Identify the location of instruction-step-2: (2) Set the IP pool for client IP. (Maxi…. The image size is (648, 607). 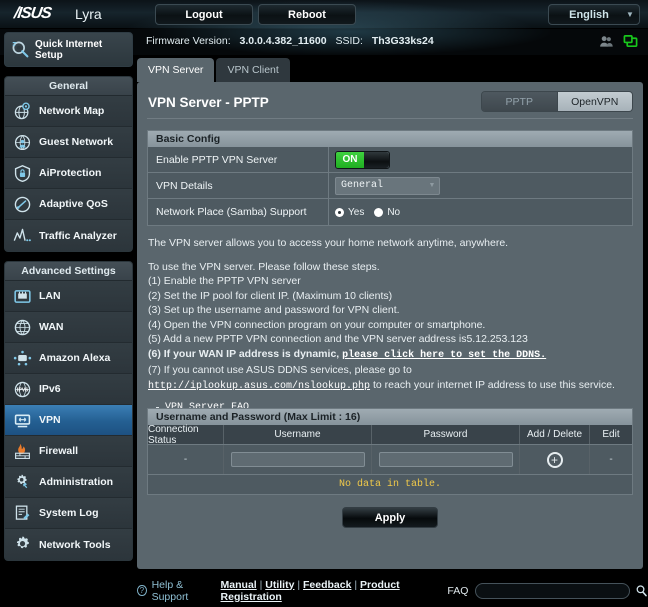
(270, 295).